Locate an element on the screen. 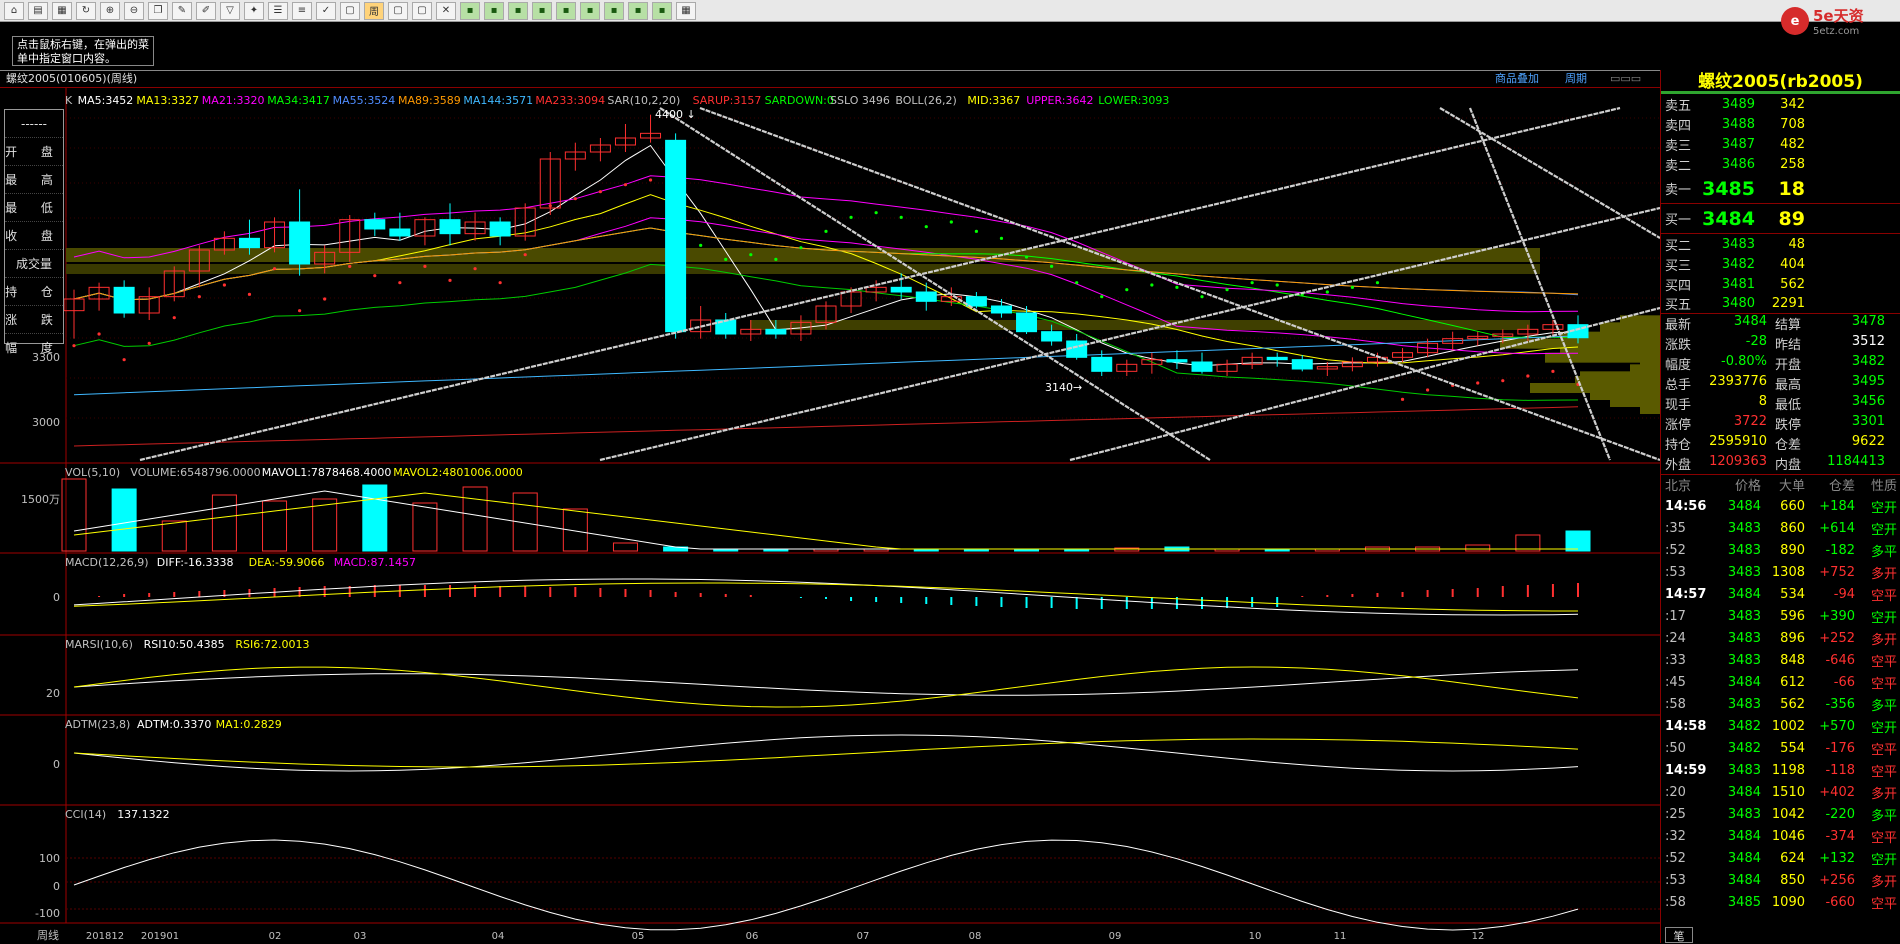 The width and height of the screenshot is (1900, 944). main-legend-item: MA55:3524 is located at coordinates (364, 100).